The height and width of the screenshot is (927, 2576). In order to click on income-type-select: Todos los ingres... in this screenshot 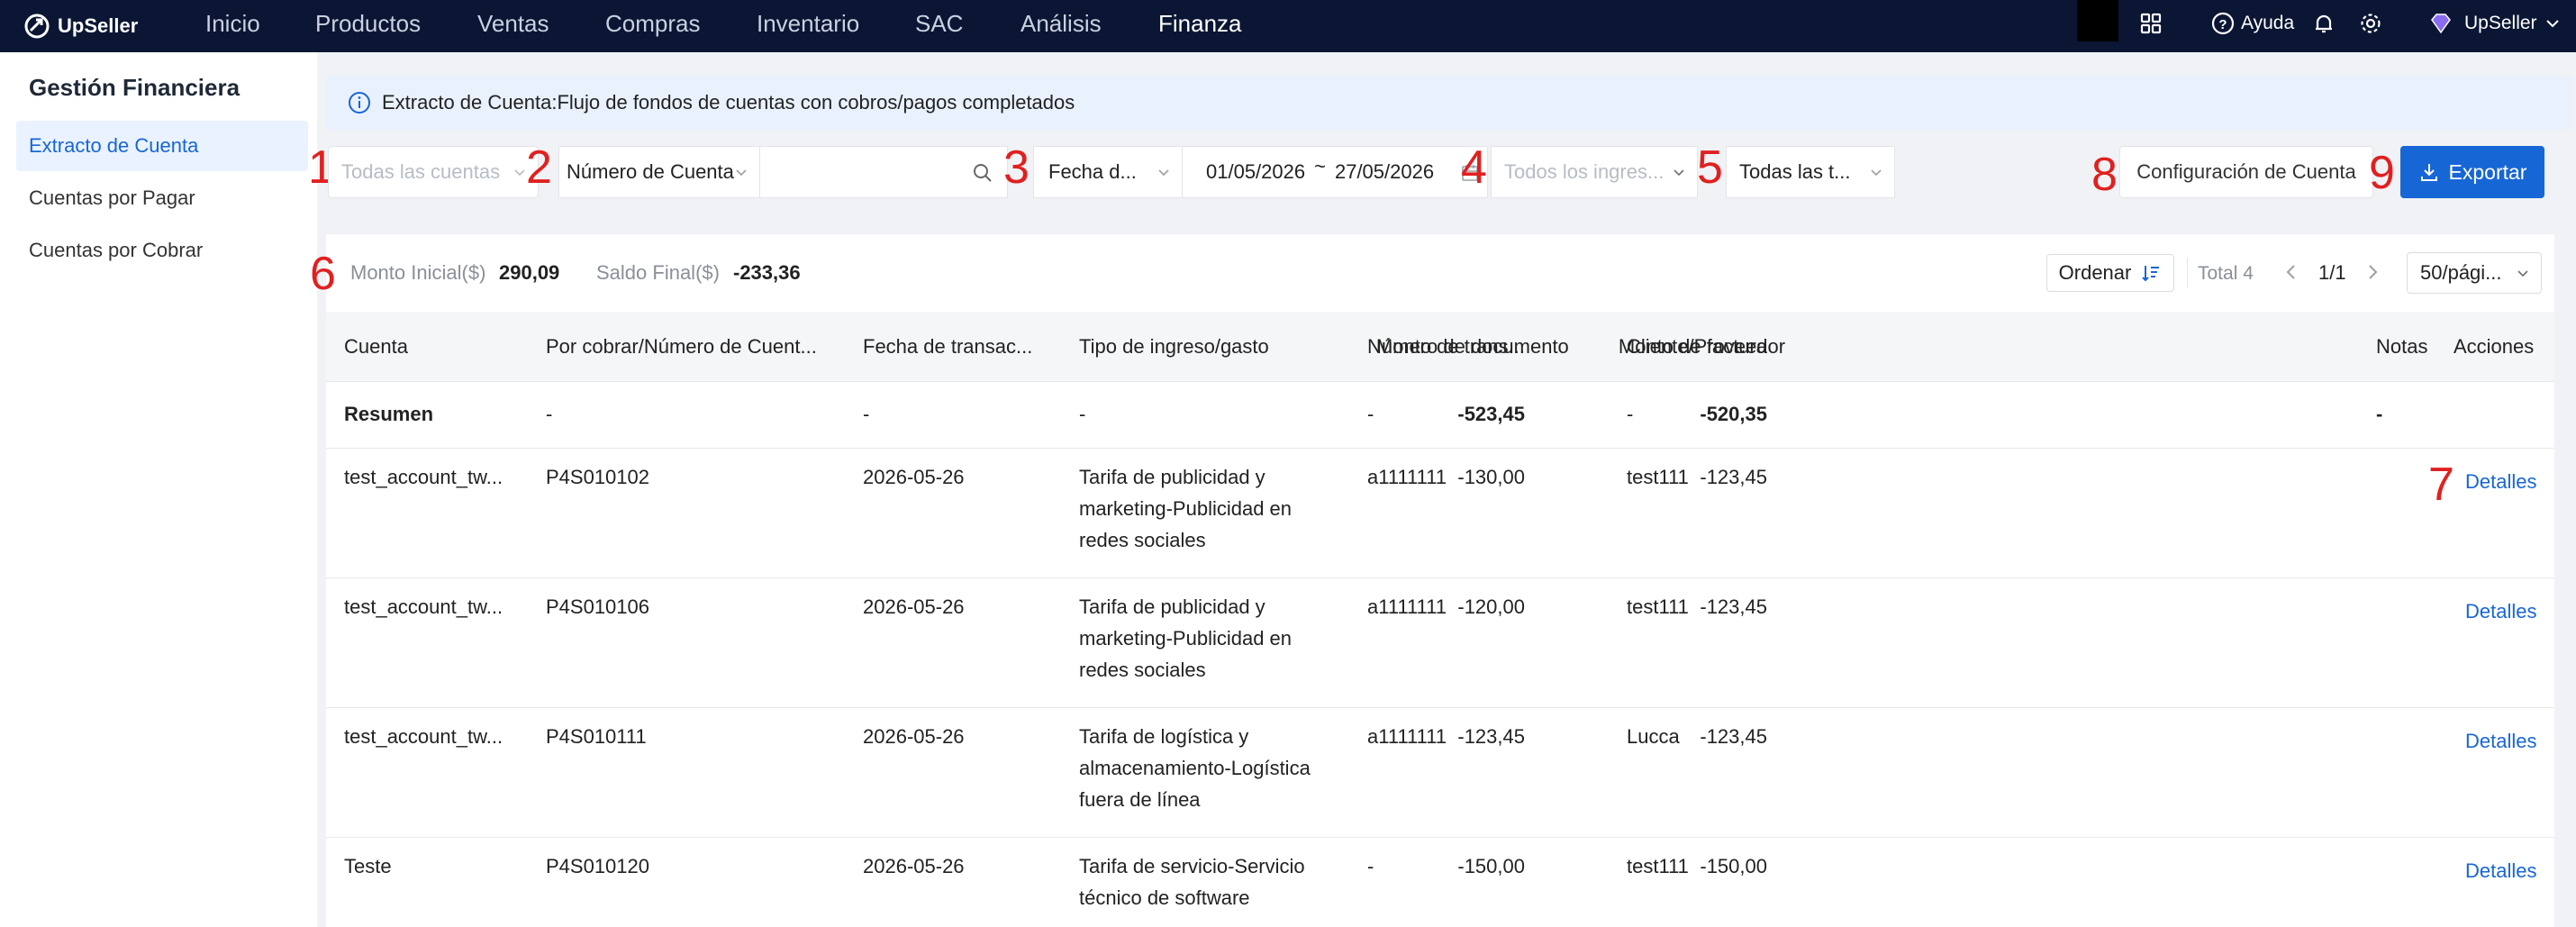, I will do `click(1594, 172)`.